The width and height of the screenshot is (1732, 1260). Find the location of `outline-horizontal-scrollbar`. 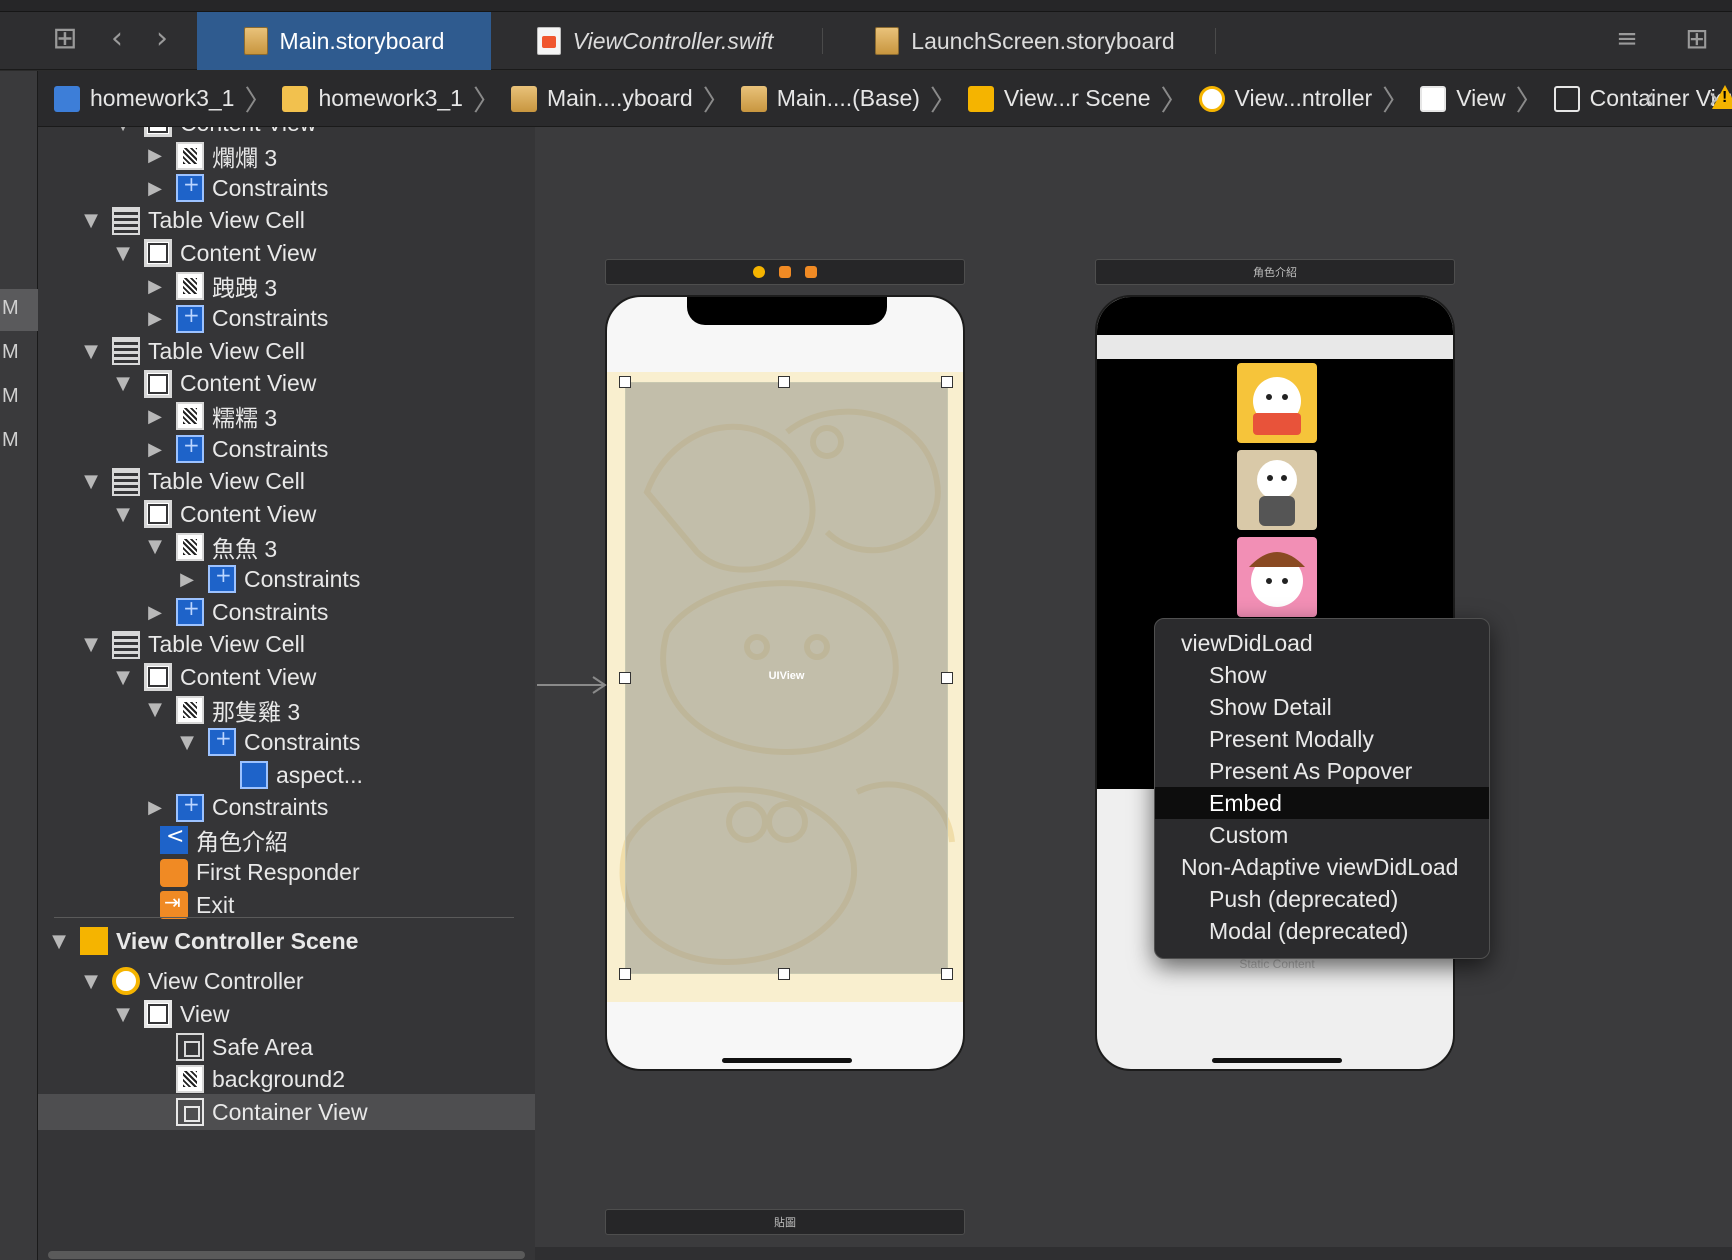

outline-horizontal-scrollbar is located at coordinates (286, 1255).